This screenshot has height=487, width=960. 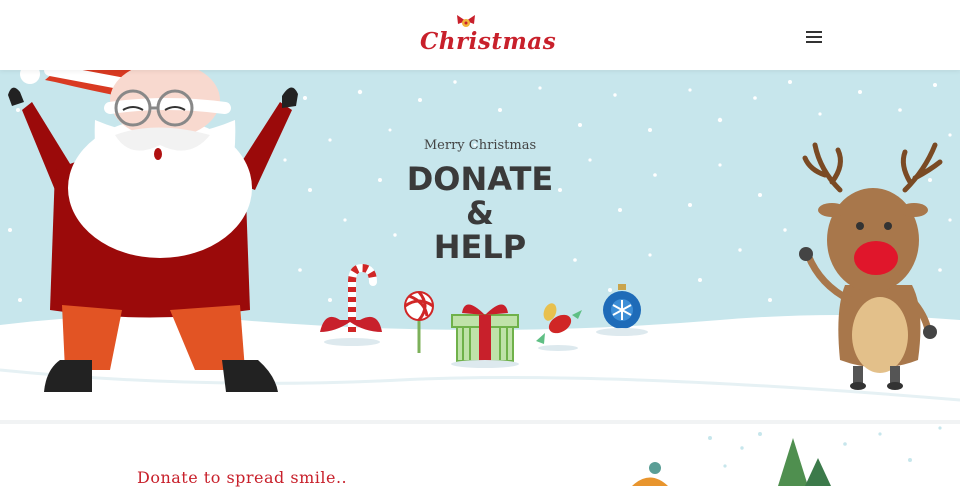 I want to click on hero-title-line: HELP, so click(x=480, y=247).